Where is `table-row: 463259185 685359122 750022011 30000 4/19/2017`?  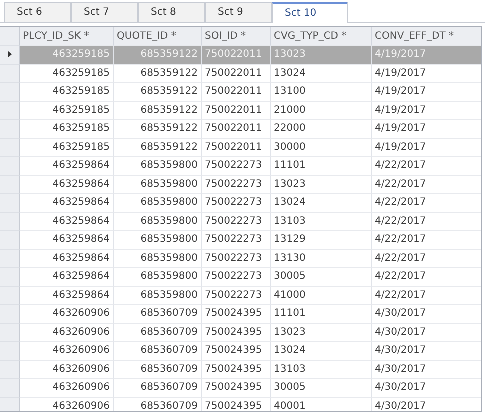
table-row: 463259185 685359122 750022011 30000 4/19/2017 is located at coordinates (240, 147).